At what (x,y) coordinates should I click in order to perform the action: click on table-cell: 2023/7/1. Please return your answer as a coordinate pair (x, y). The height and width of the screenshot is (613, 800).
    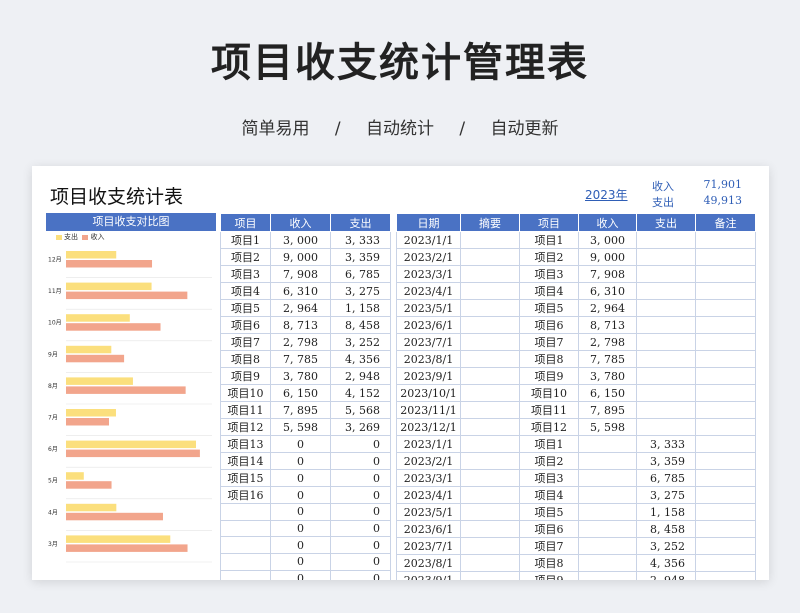
    Looking at the image, I should click on (428, 342).